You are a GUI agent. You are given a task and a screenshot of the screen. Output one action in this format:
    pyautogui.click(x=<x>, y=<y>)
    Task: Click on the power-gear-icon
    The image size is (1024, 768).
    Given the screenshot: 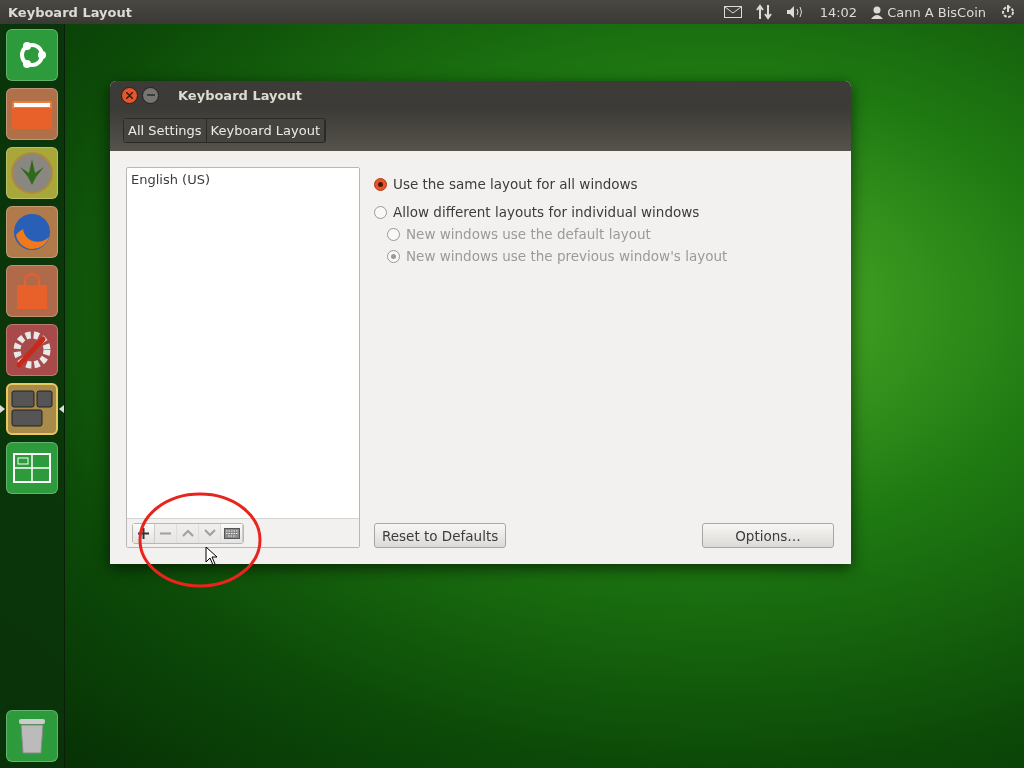 What is the action you would take?
    pyautogui.click(x=1008, y=12)
    